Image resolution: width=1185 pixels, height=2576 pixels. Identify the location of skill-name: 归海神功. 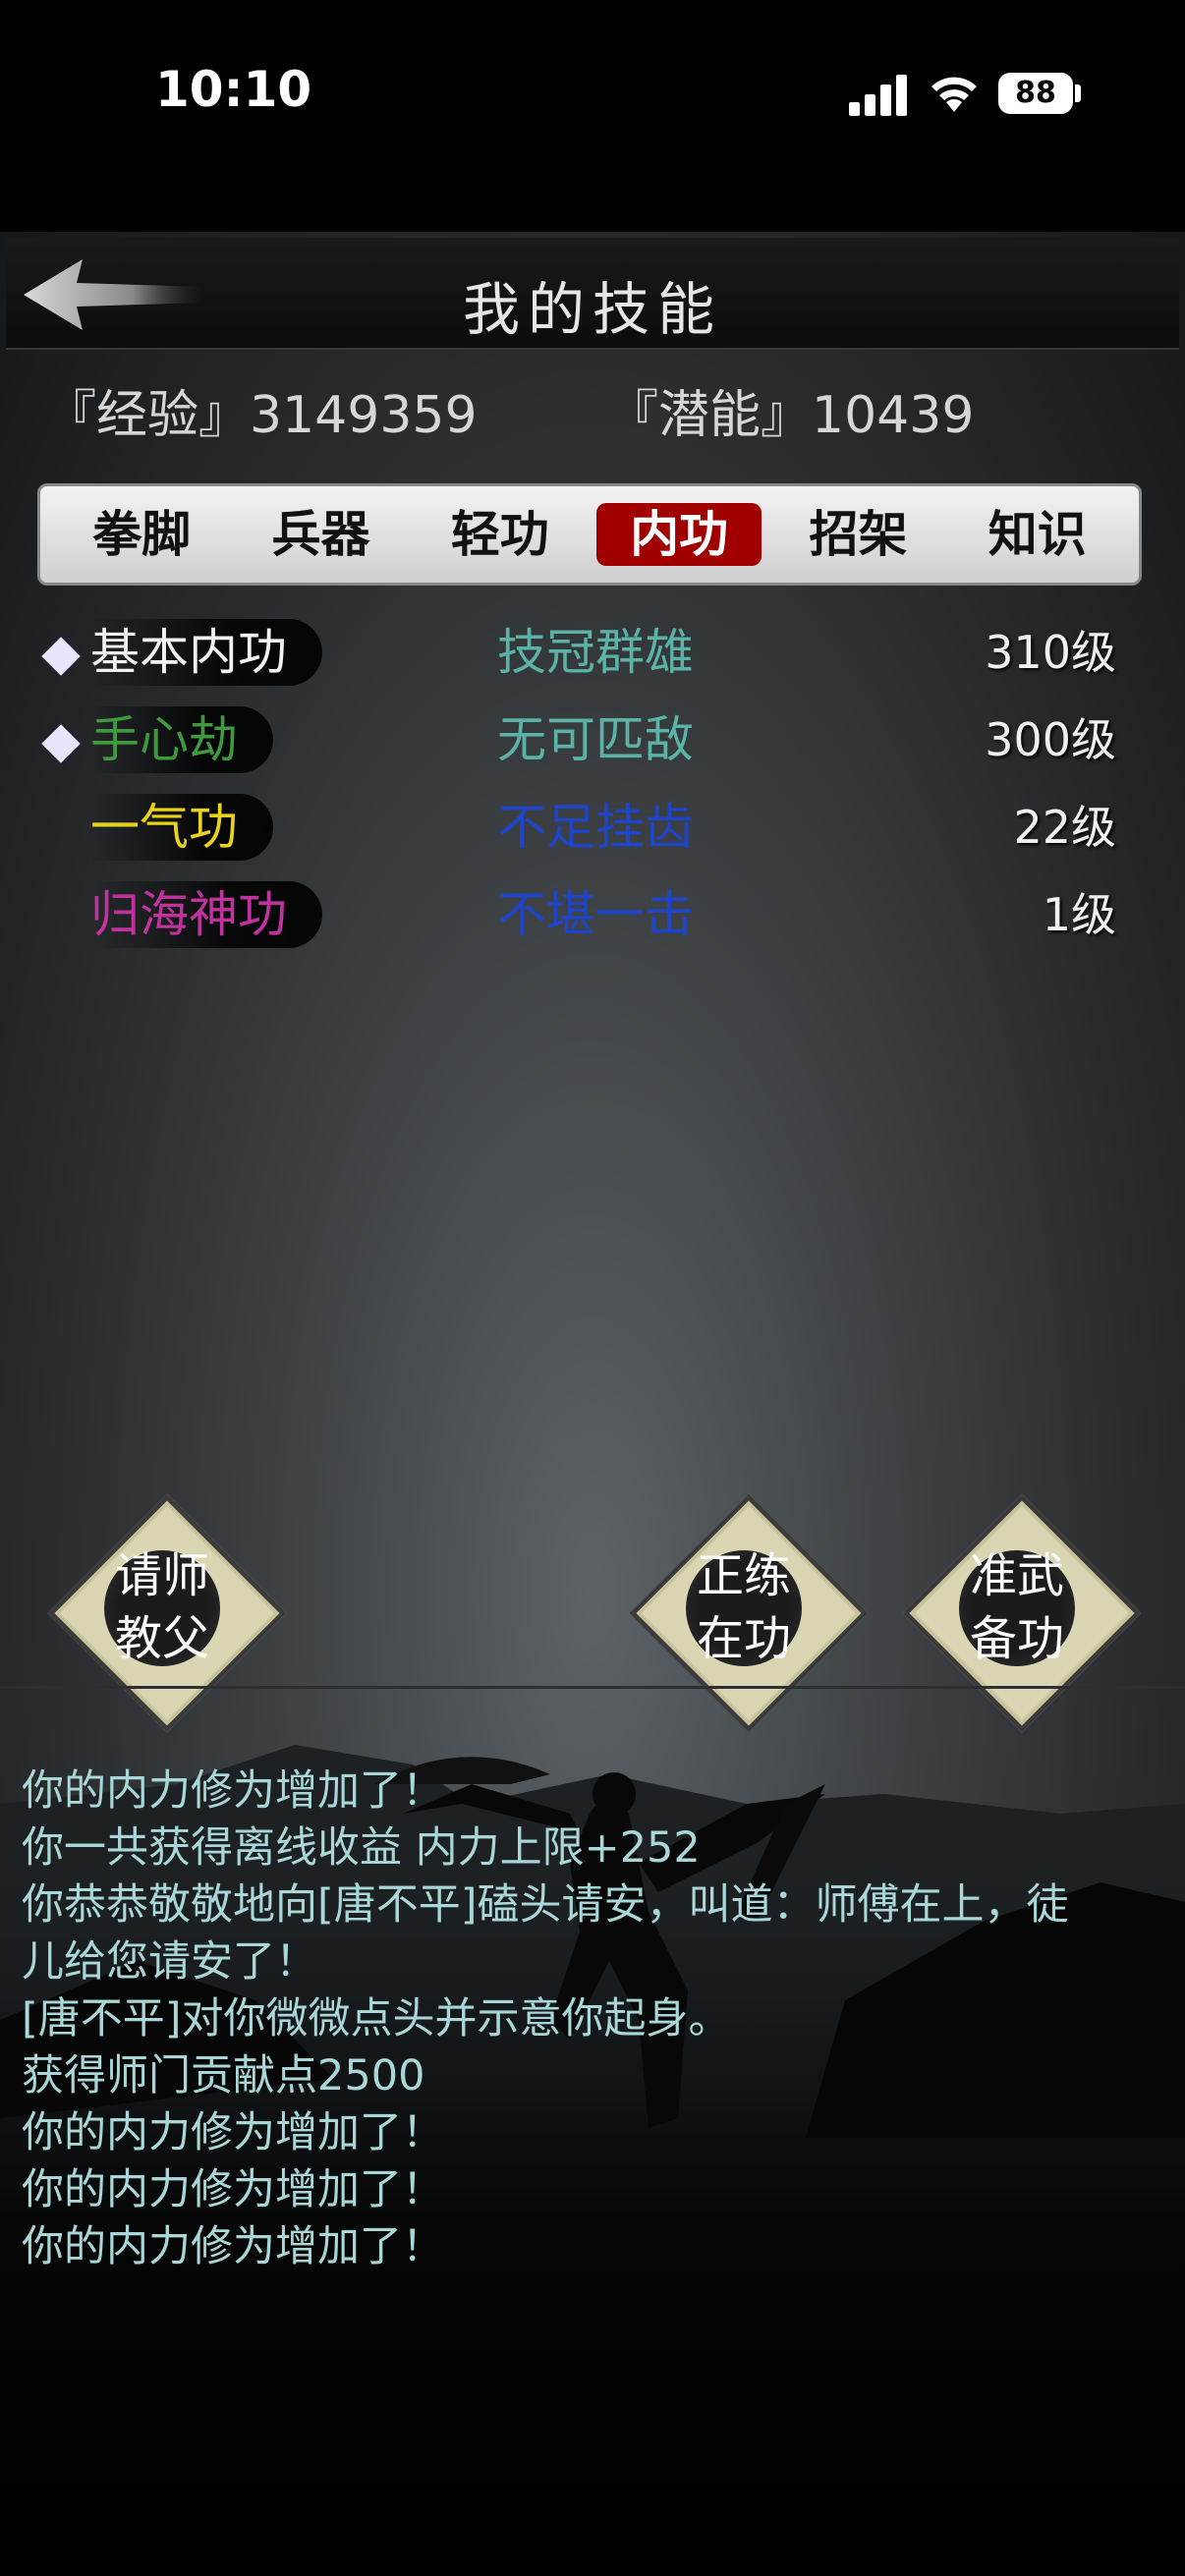
(206, 914).